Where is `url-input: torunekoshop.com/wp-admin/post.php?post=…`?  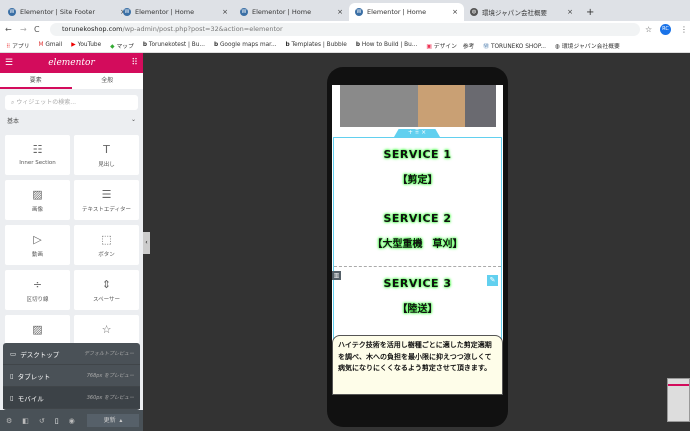
url-input: torunekoshop.com/wp-admin/post.php?post=… is located at coordinates (345, 29).